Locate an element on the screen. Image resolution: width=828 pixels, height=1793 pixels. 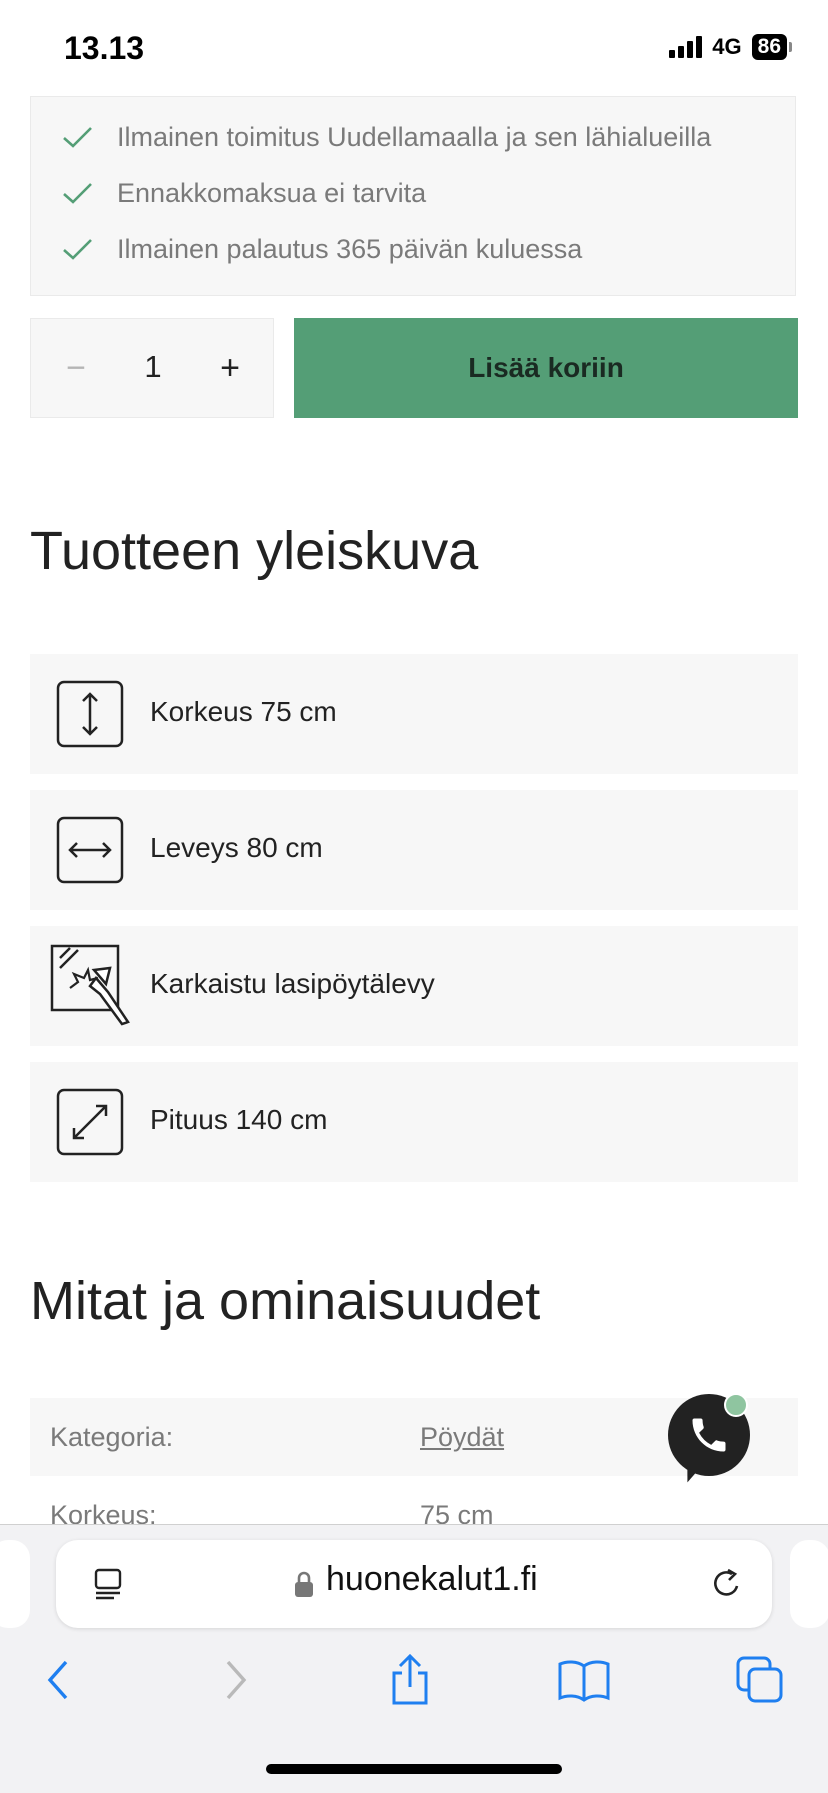
feature-item-width: Leveys 80 cm is located at coordinates (414, 850).